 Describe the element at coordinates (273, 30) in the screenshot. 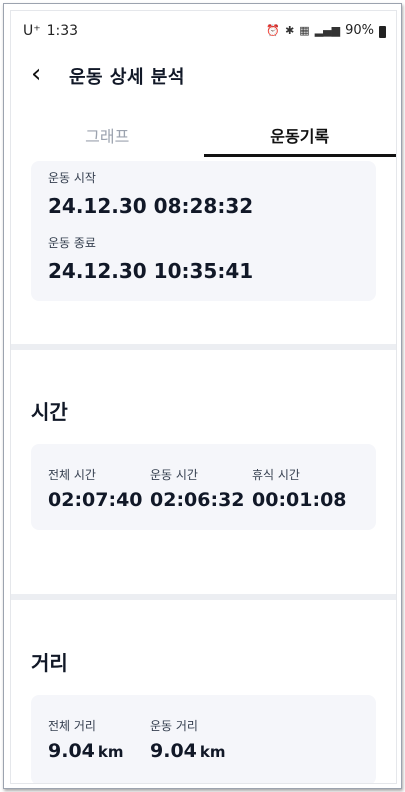

I see `alarm-icon: ⏰` at that location.